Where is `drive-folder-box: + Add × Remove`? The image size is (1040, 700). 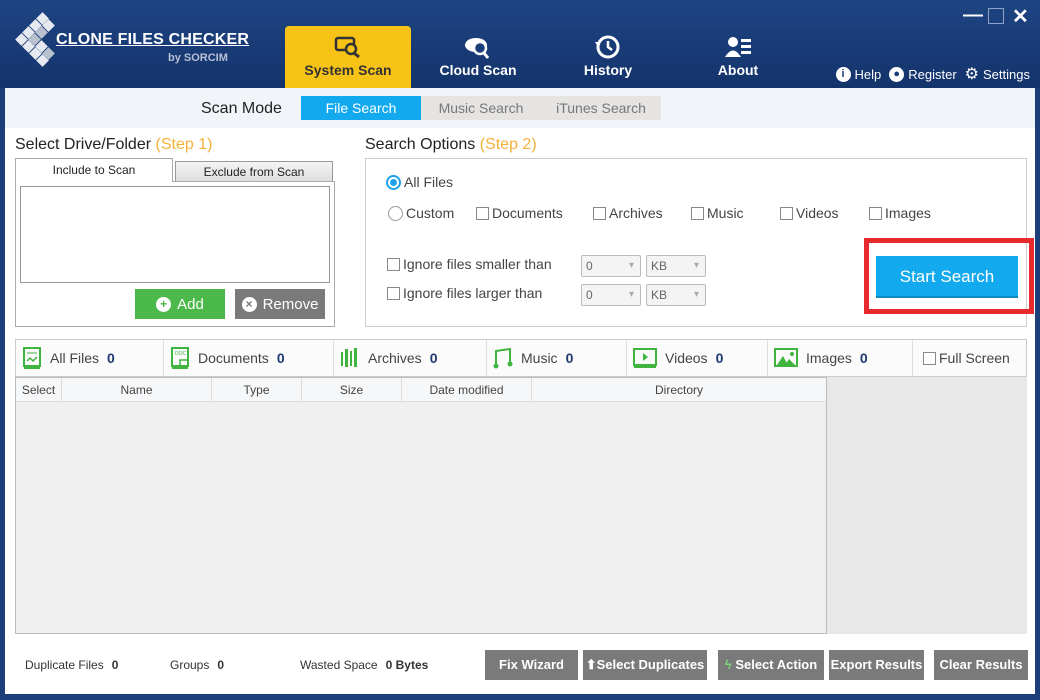
drive-folder-box: + Add × Remove is located at coordinates (175, 254).